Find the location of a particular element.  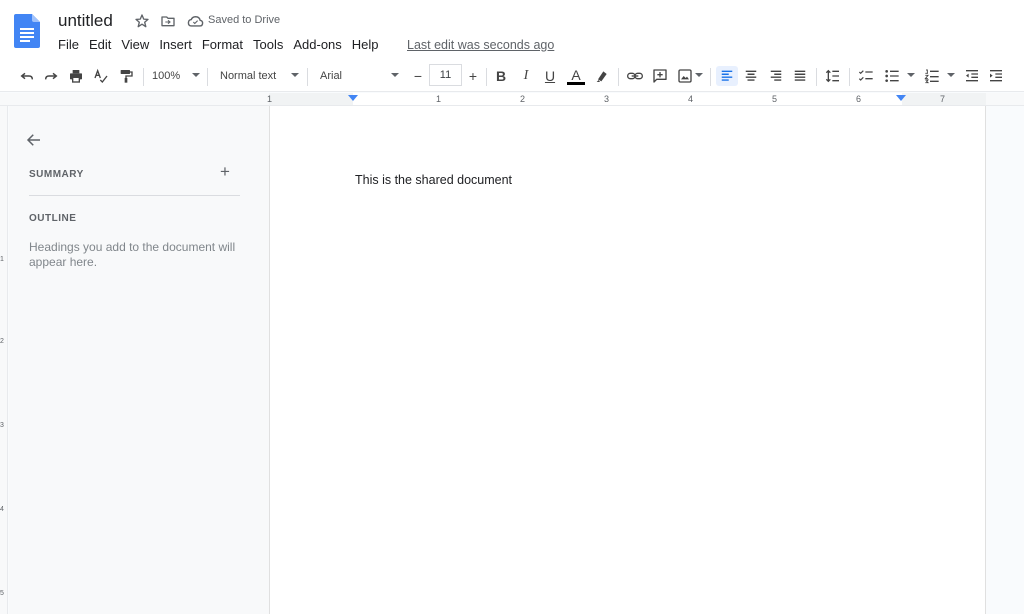

text-color-label: A is located at coordinates (576, 74).